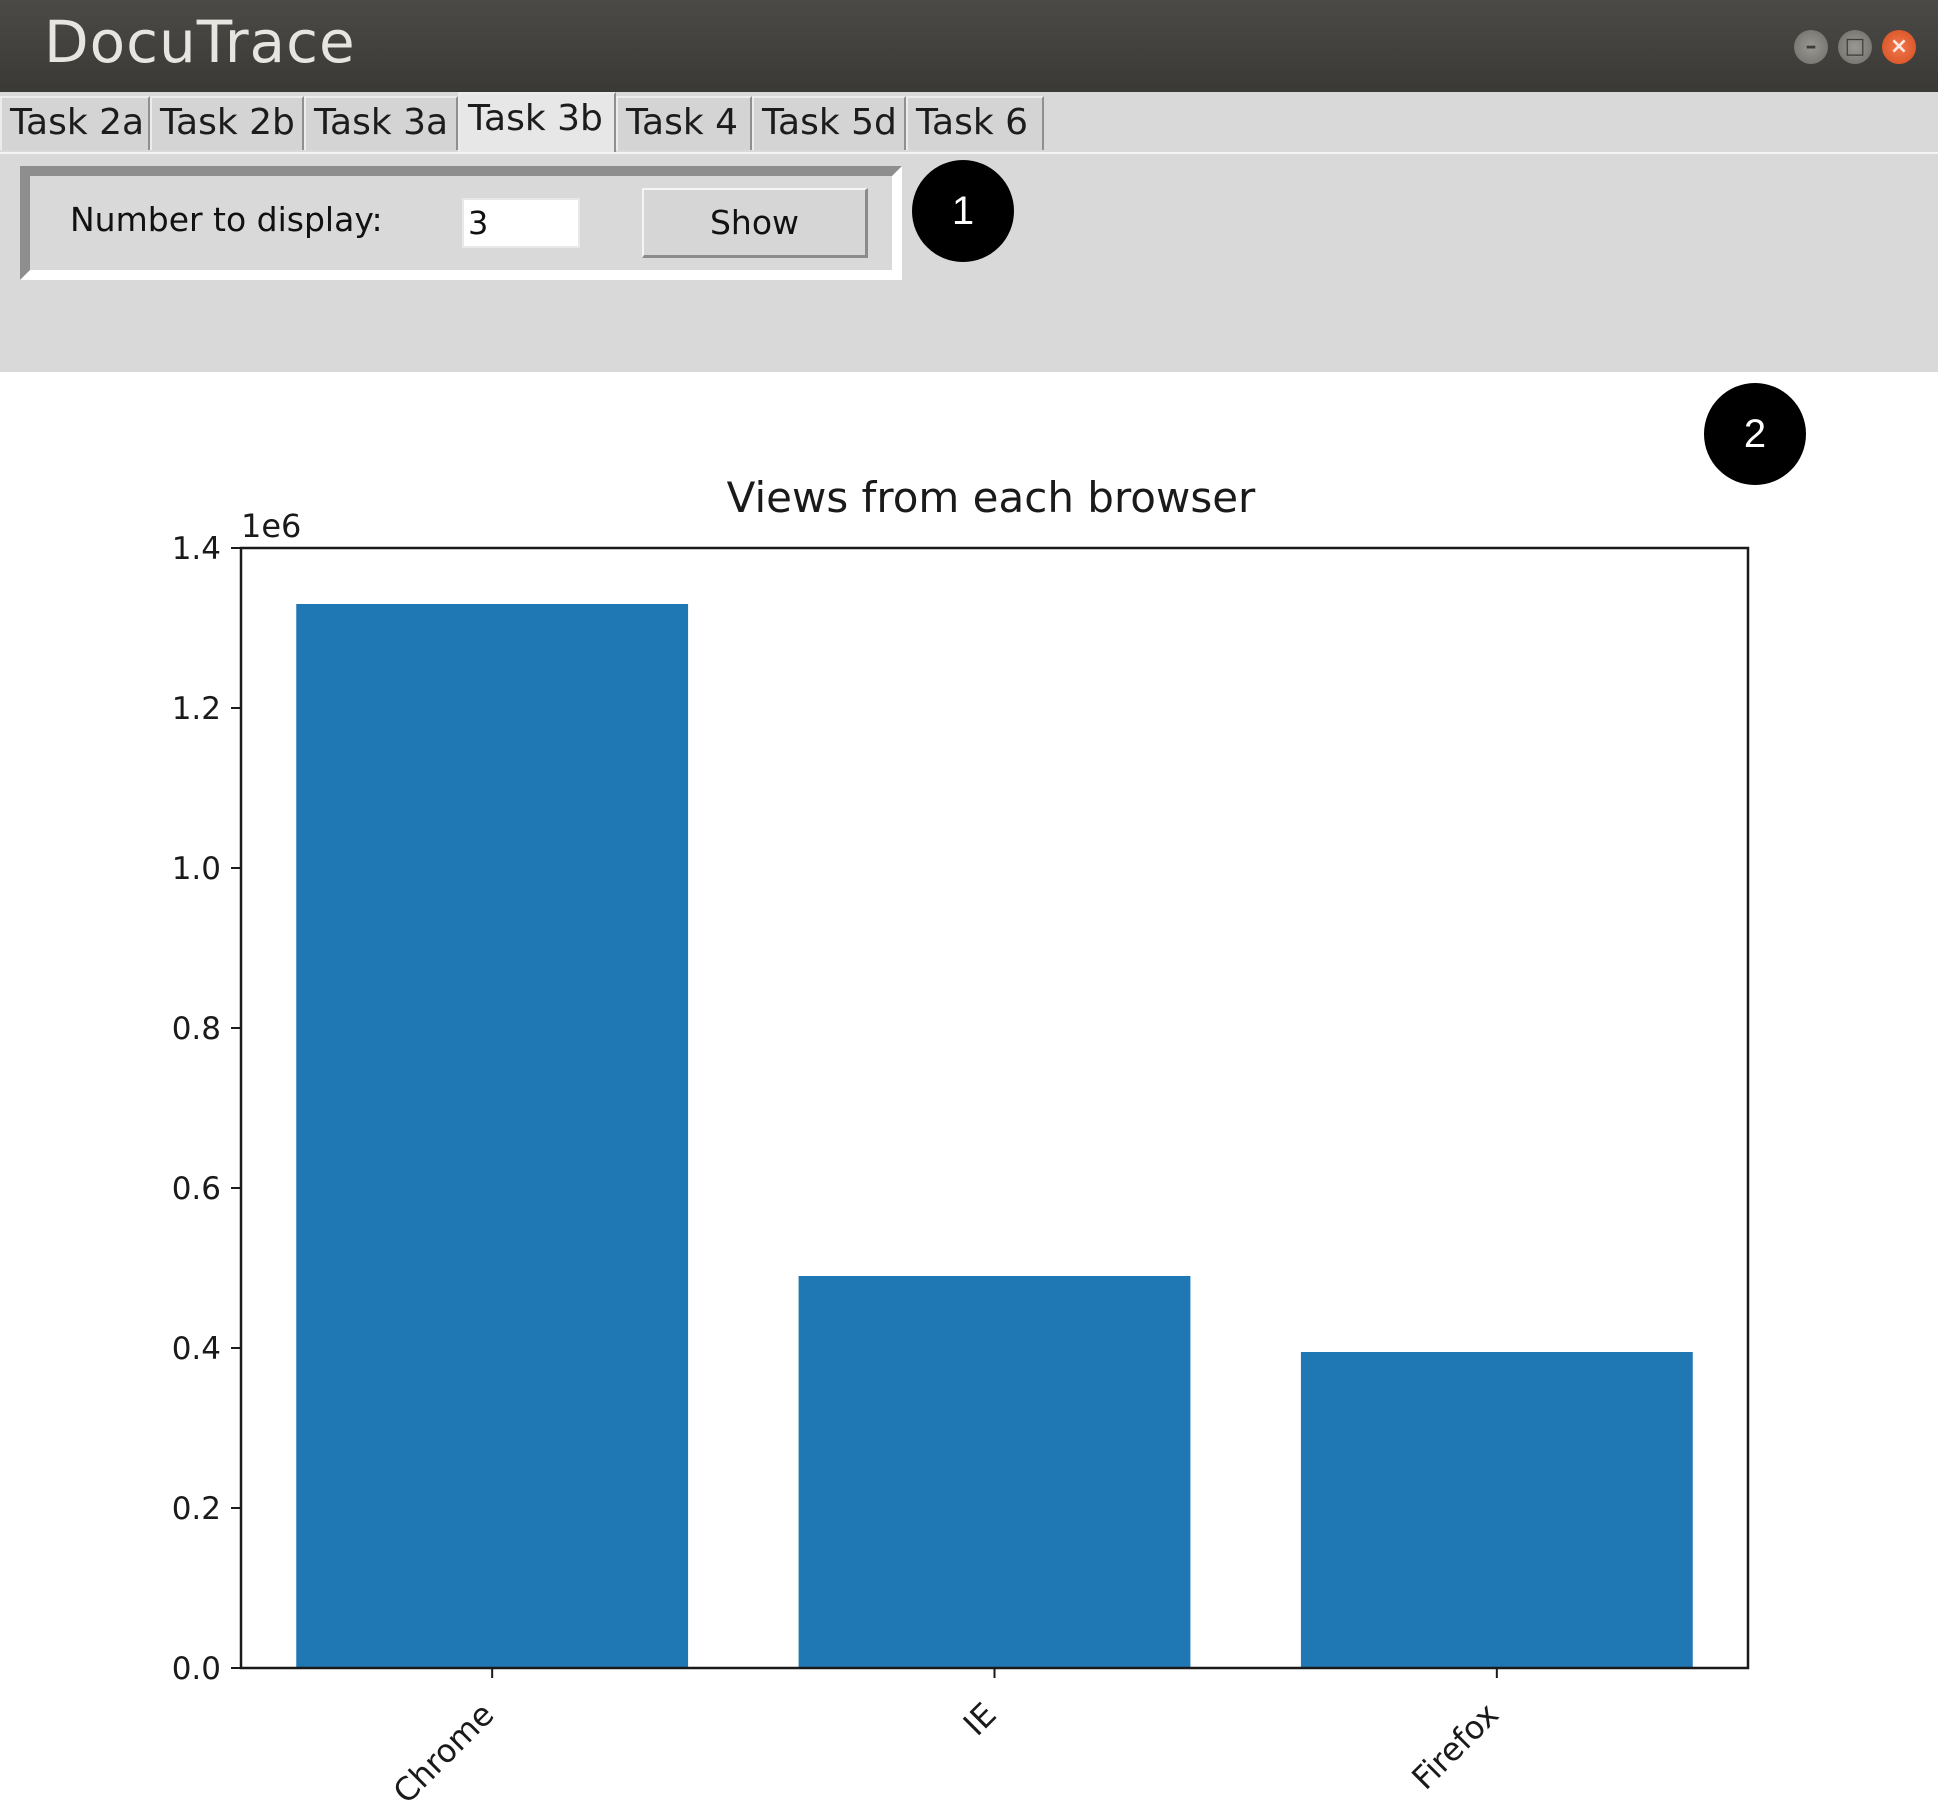  I want to click on x-axis-ticks: Chrome IE Firefox, so click(946, 1739).